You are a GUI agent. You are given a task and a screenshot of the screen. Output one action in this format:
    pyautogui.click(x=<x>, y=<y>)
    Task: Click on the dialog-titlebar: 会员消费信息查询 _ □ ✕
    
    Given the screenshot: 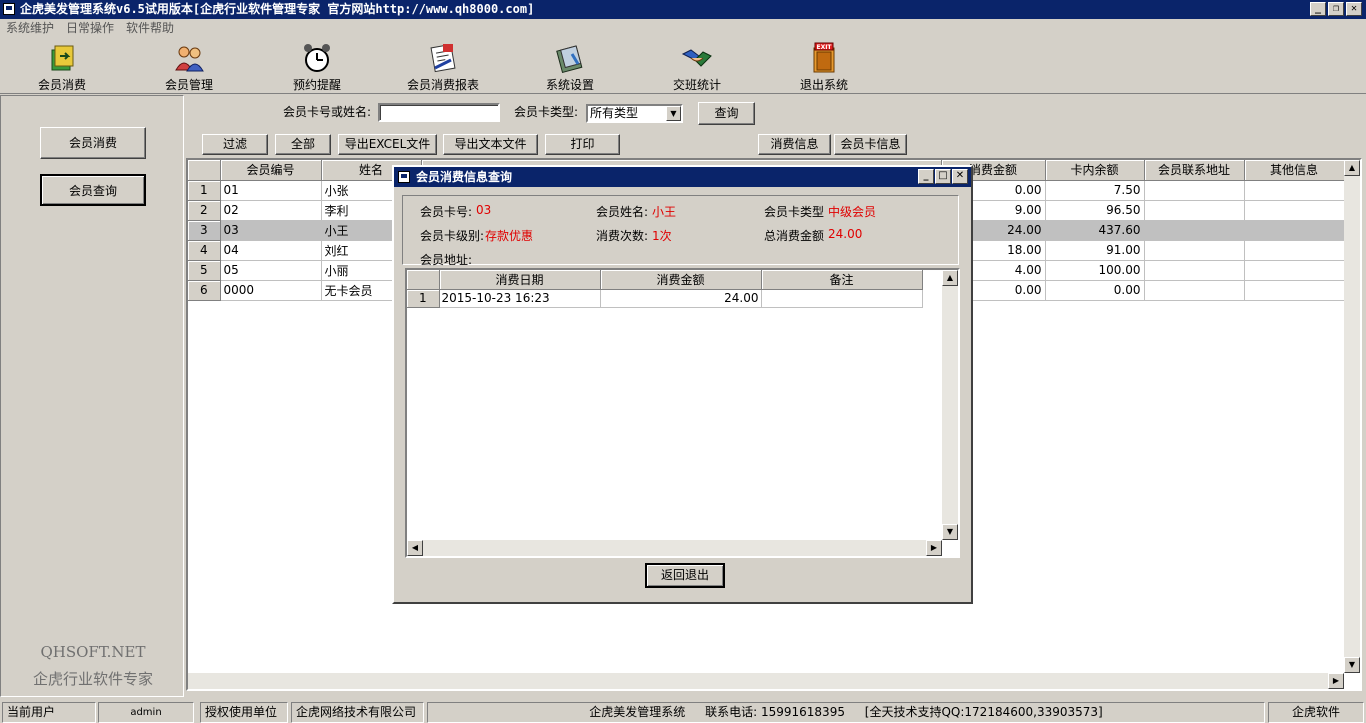 What is the action you would take?
    pyautogui.click(x=682, y=177)
    